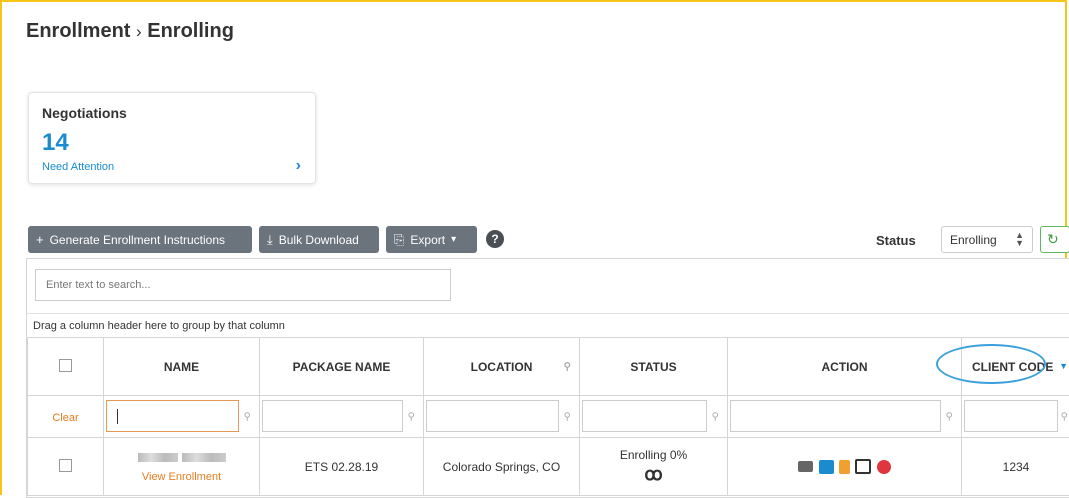 This screenshot has height=498, width=1069. I want to click on select-all-checkbox, so click(65, 365).